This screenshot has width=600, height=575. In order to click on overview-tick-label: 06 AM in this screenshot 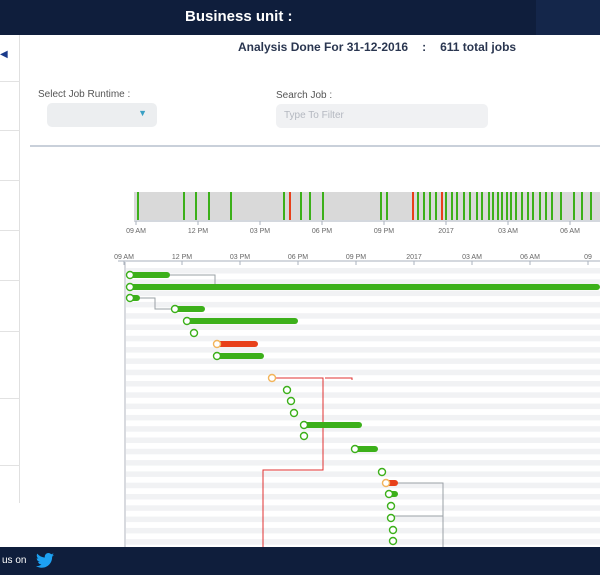, I will do `click(570, 231)`.